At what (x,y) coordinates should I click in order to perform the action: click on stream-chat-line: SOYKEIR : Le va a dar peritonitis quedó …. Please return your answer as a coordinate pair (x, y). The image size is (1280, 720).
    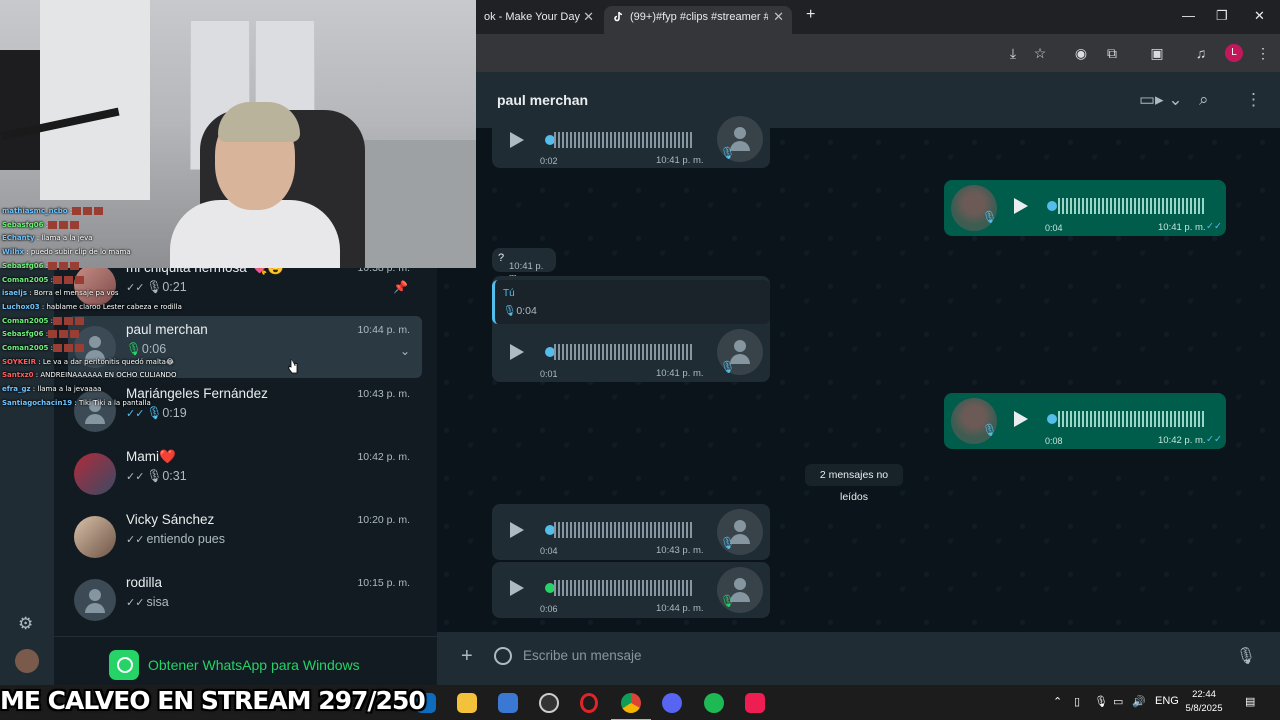
    Looking at the image, I should click on (122, 363).